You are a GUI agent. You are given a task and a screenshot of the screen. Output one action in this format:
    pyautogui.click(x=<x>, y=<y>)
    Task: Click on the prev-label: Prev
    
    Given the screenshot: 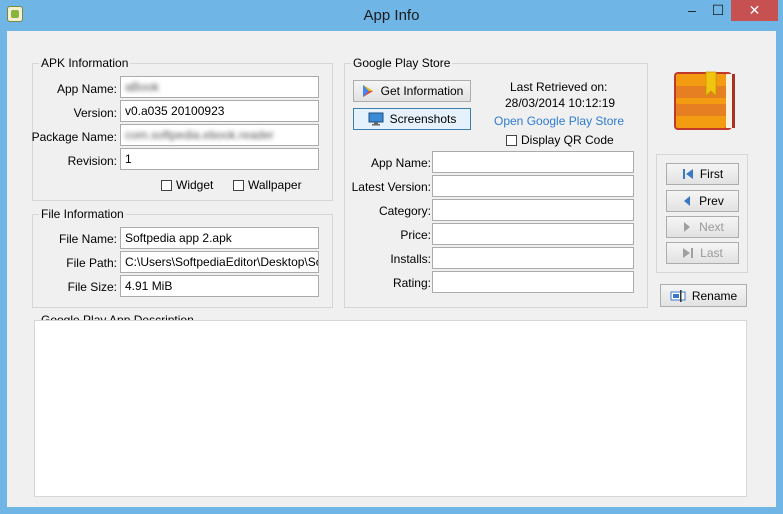 What is the action you would take?
    pyautogui.click(x=711, y=201)
    